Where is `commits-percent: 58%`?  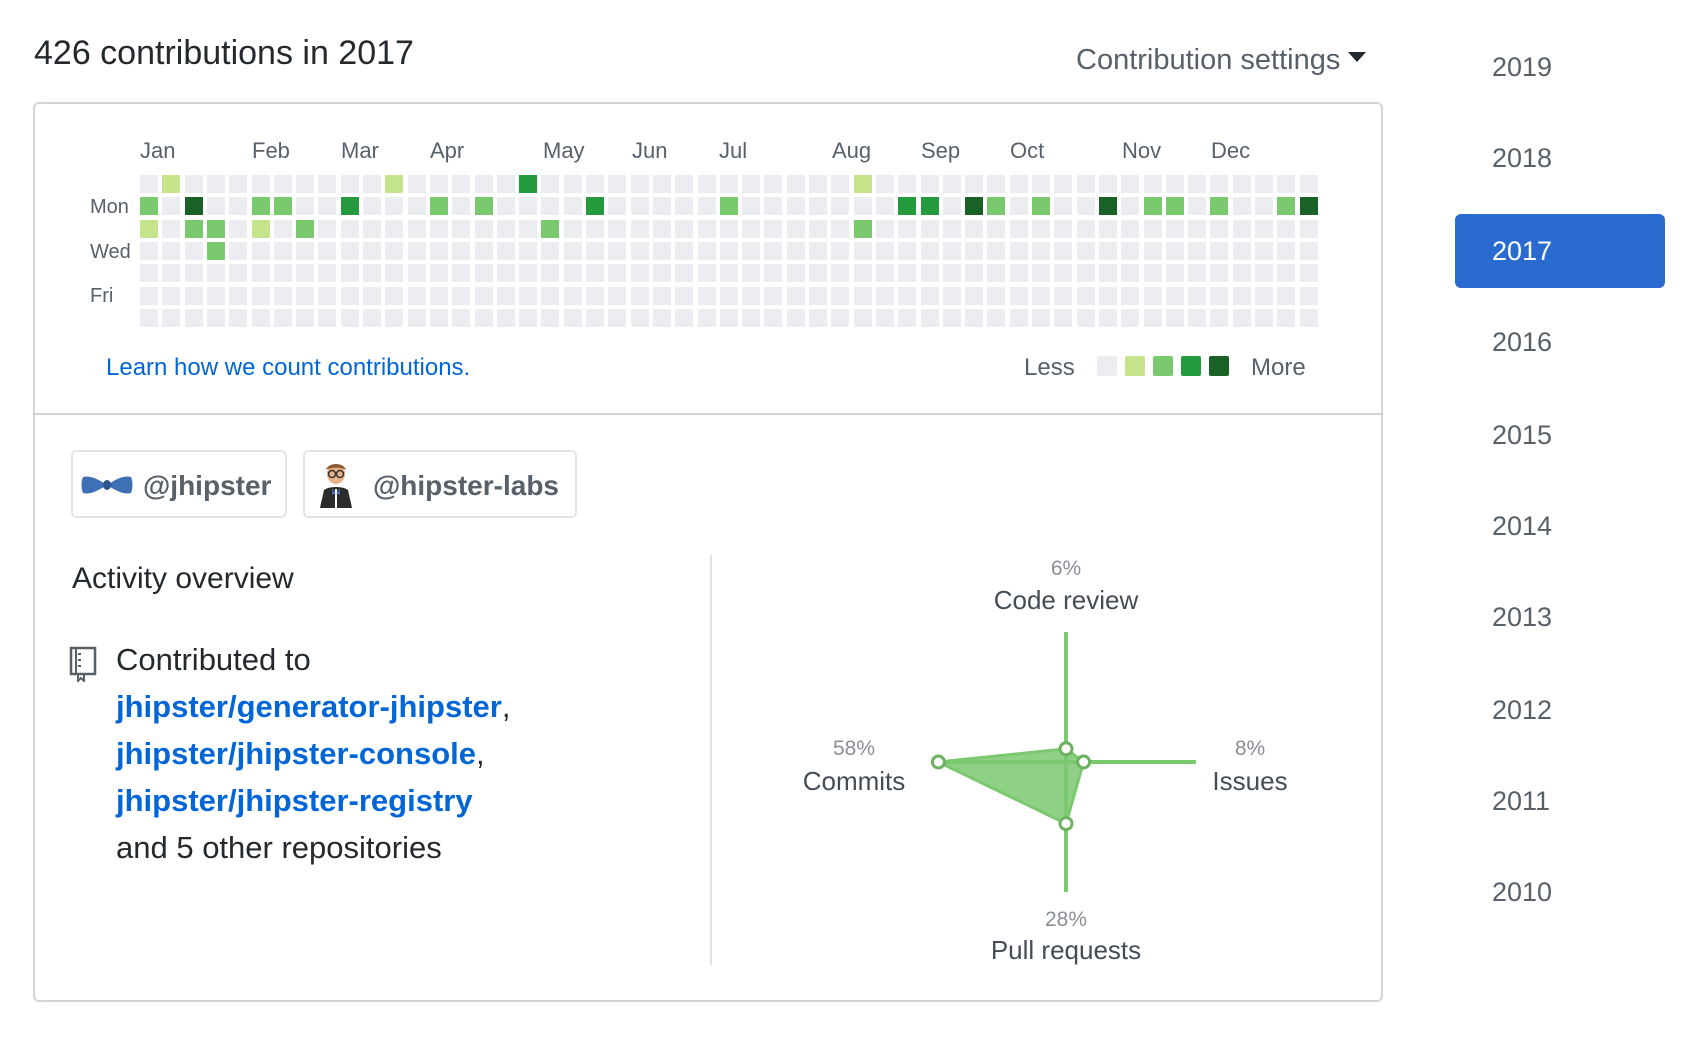 commits-percent: 58% is located at coordinates (854, 748).